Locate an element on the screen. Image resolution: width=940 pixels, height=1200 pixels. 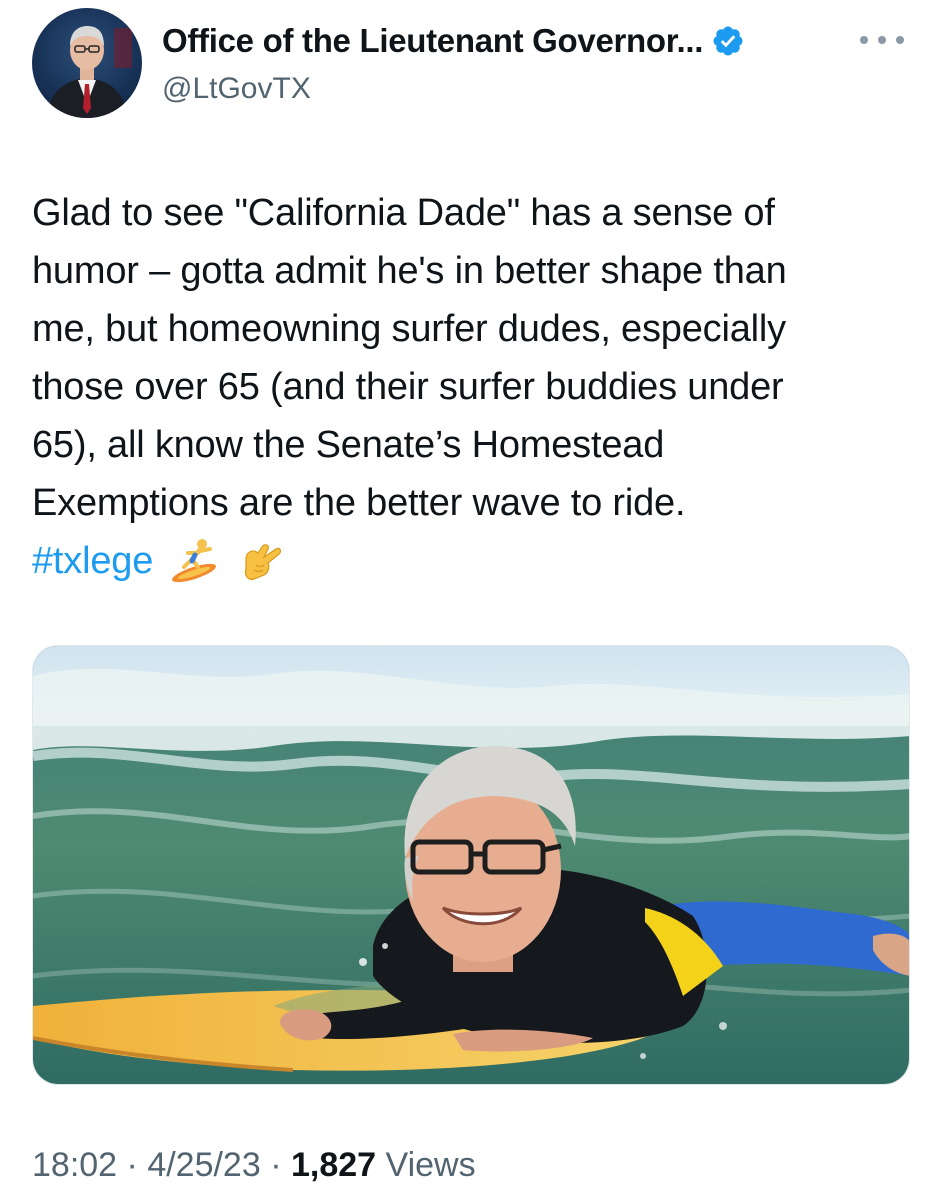
surfer-emoji-icon is located at coordinates (193, 561).